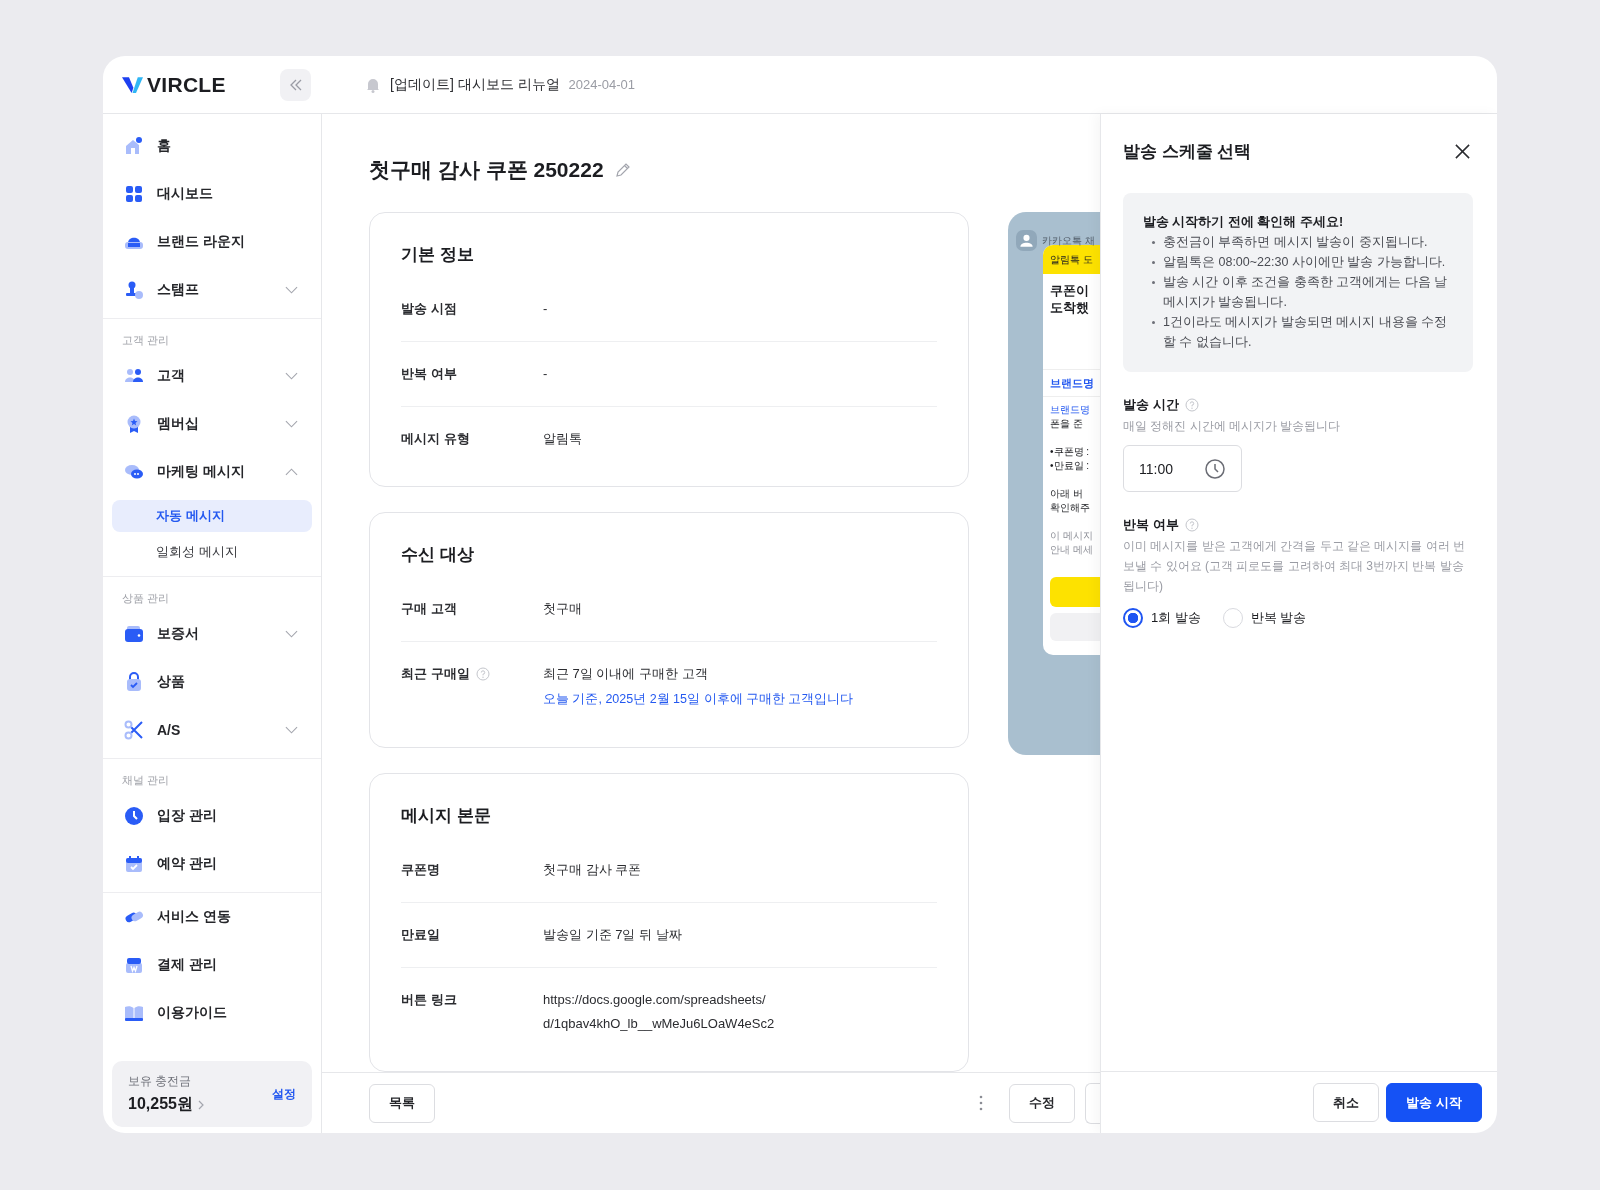  Describe the element at coordinates (200, 1104) in the screenshot. I see `chevron-right-icon` at that location.